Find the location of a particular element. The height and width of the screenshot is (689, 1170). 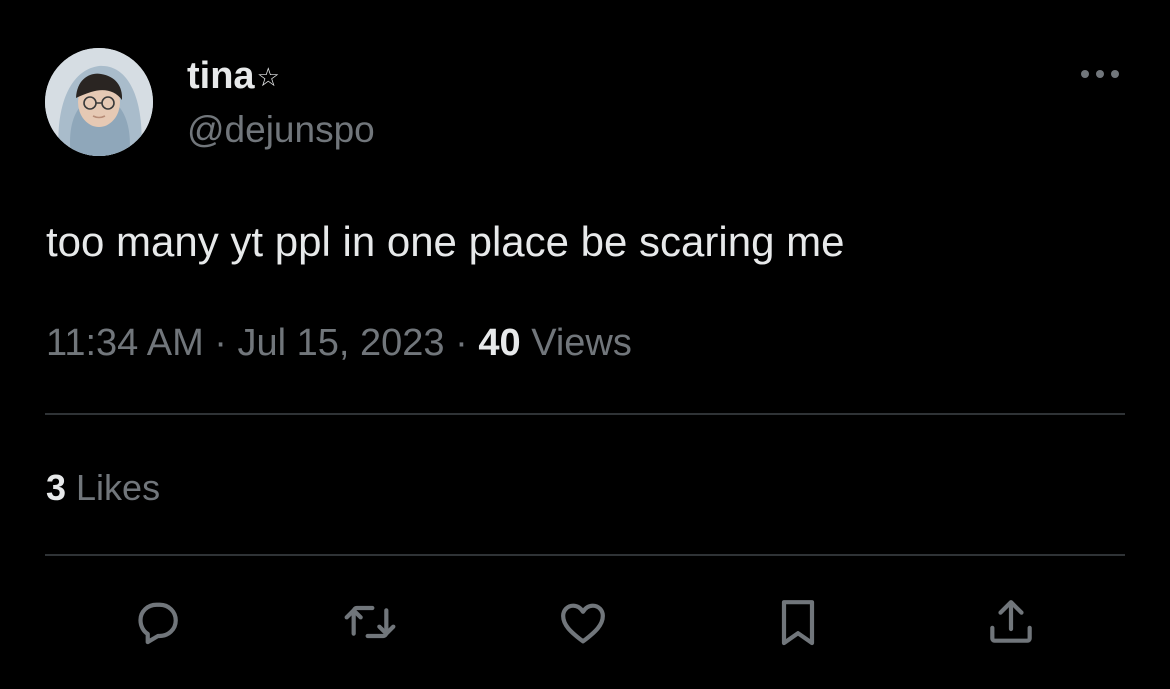

bookmark-icon is located at coordinates (798, 623).